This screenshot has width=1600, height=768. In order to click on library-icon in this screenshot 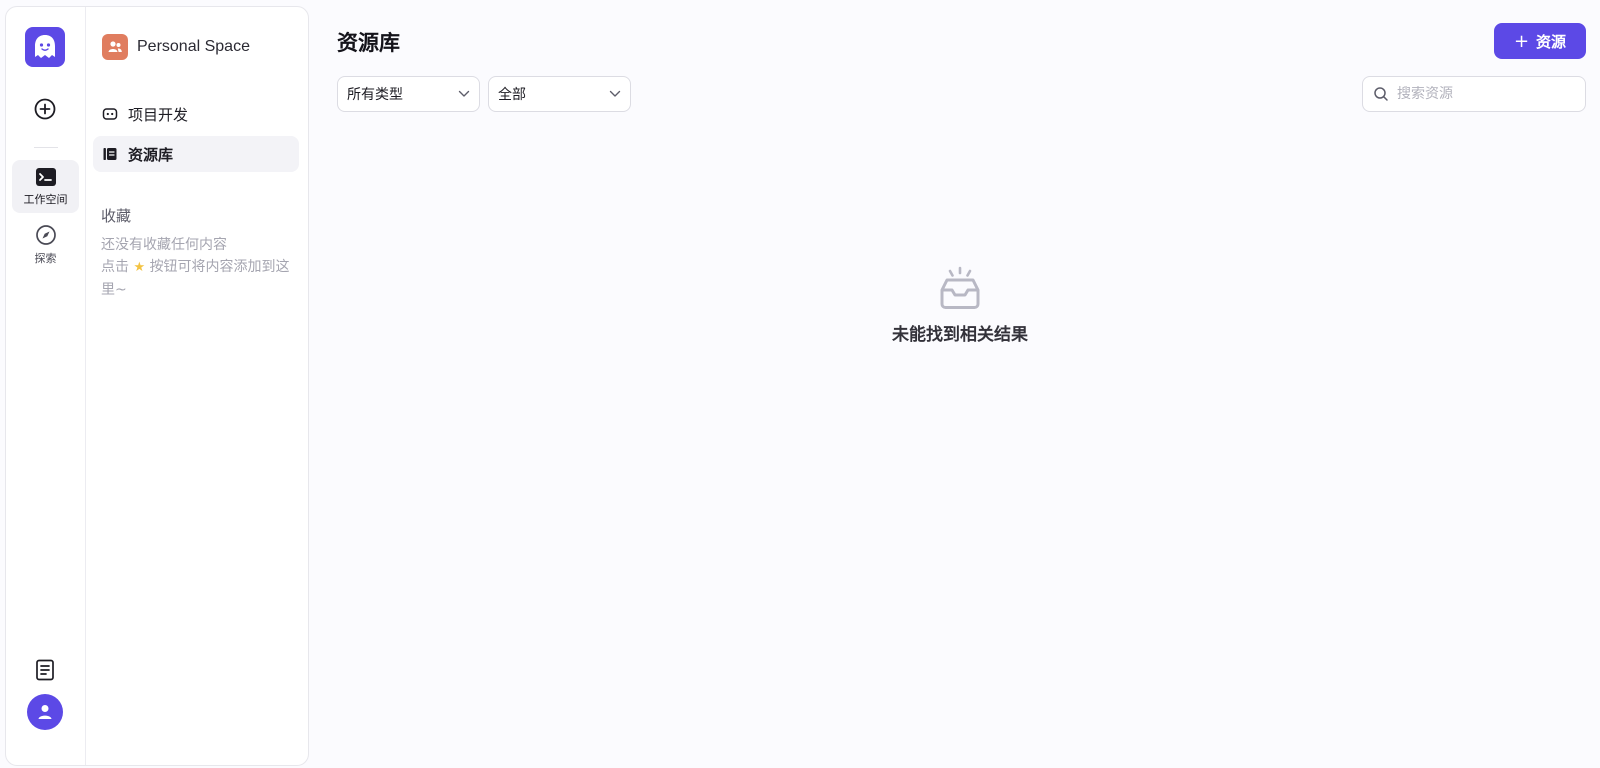, I will do `click(110, 154)`.